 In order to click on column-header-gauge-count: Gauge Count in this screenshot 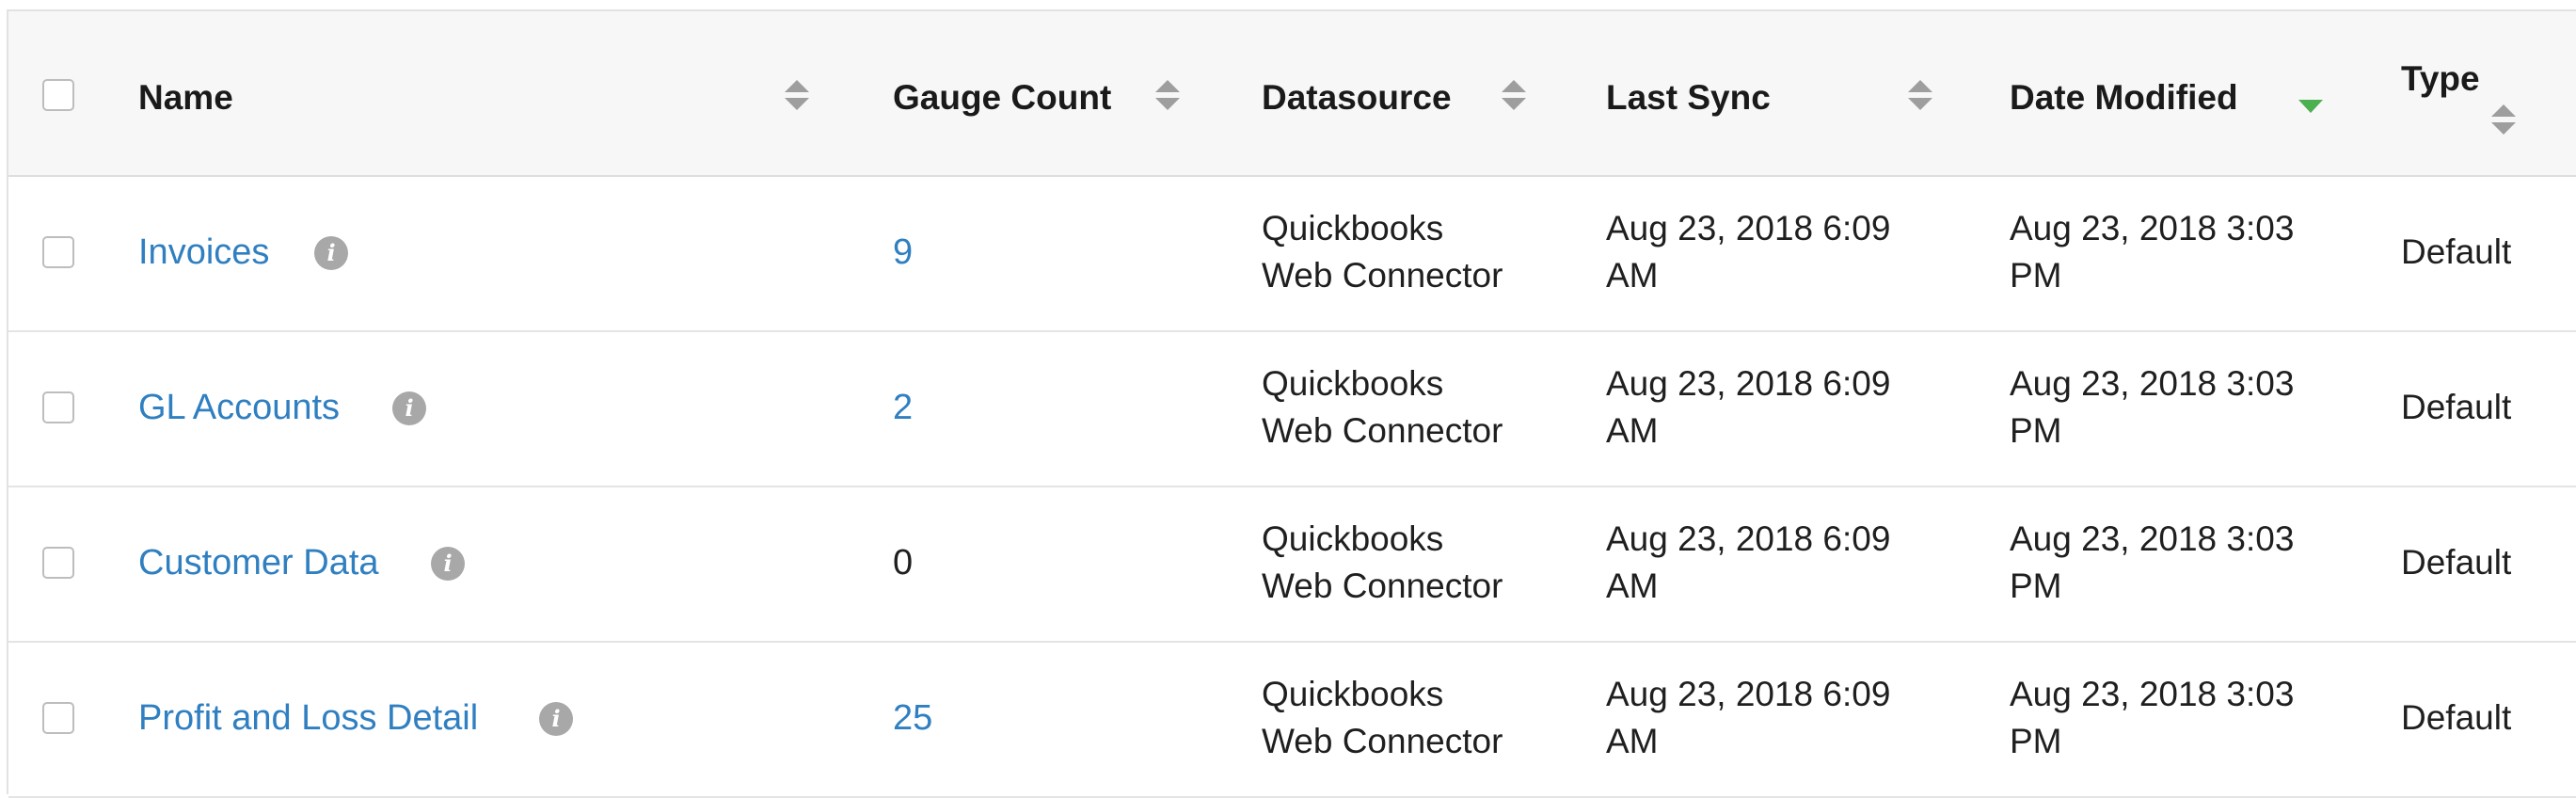, I will do `click(1002, 97)`.